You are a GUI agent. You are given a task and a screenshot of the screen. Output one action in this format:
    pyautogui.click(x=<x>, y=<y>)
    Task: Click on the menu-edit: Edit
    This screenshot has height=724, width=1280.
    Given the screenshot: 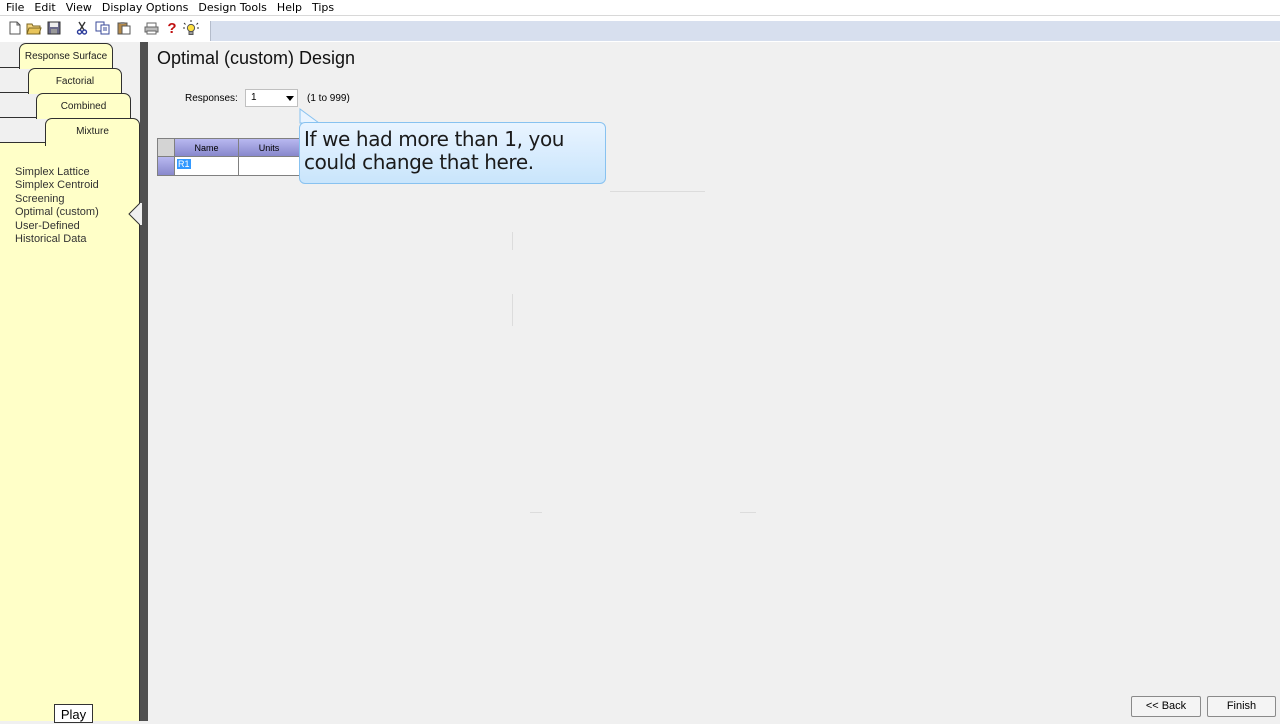 What is the action you would take?
    pyautogui.click(x=44, y=7)
    